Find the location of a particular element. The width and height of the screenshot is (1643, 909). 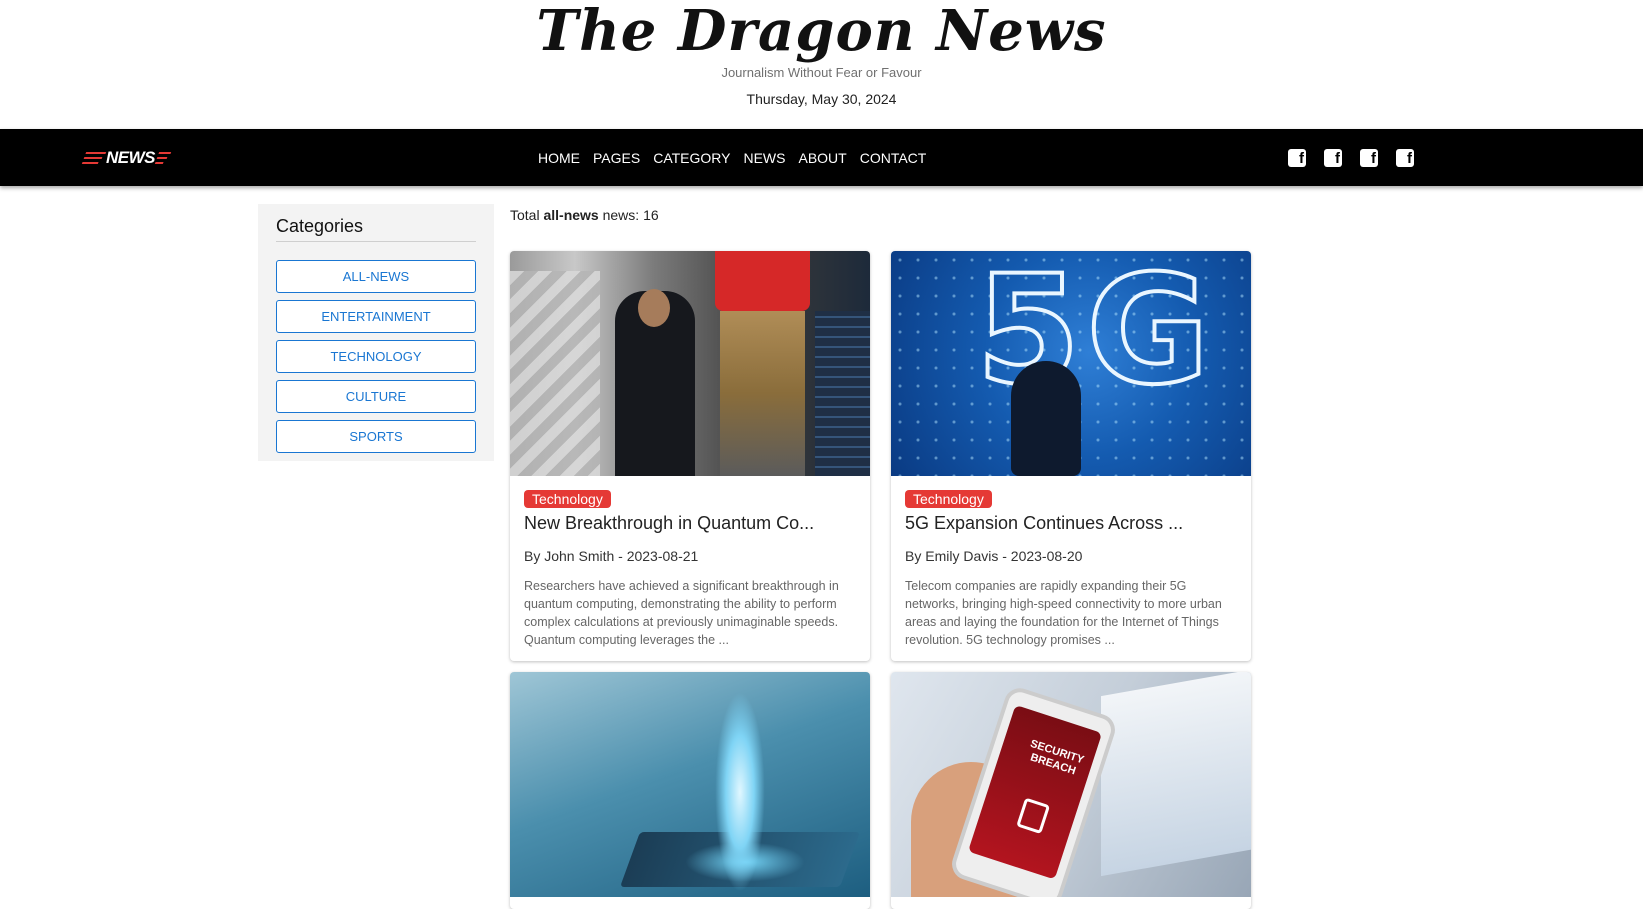

news-card: SECURITY BREACH is located at coordinates (1071, 790).